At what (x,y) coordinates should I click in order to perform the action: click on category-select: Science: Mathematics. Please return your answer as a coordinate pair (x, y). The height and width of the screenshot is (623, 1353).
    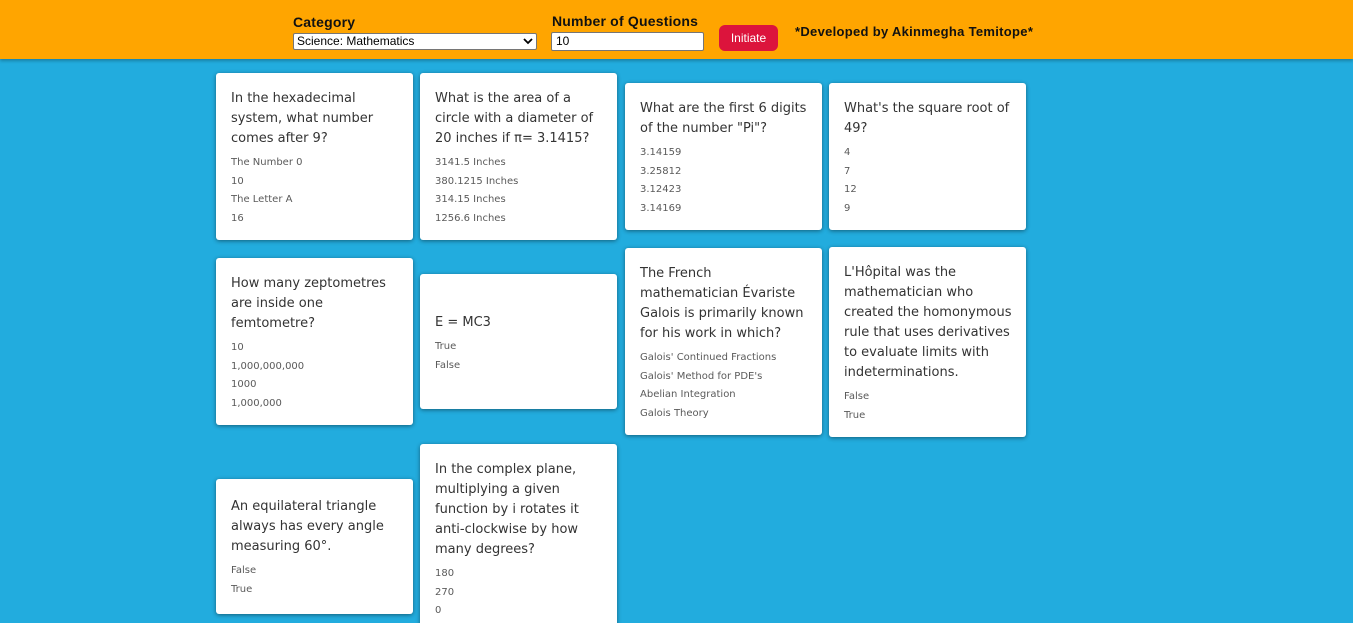
    Looking at the image, I should click on (415, 41).